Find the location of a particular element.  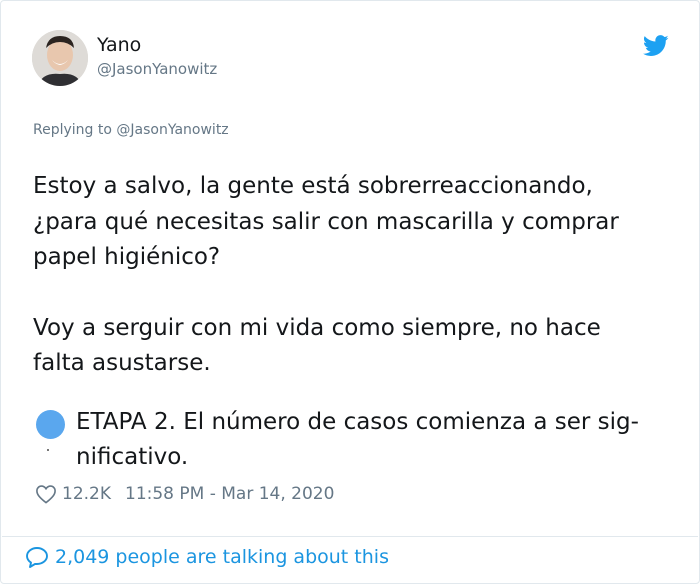

author-name: Yano is located at coordinates (119, 45).